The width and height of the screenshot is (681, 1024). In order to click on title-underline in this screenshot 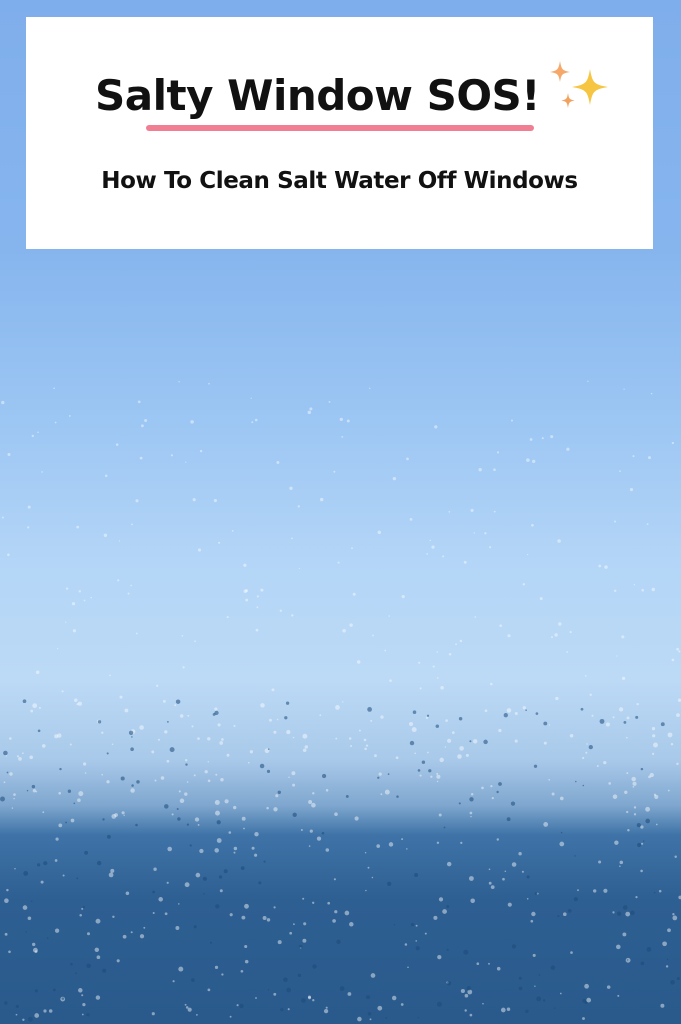, I will do `click(340, 128)`.